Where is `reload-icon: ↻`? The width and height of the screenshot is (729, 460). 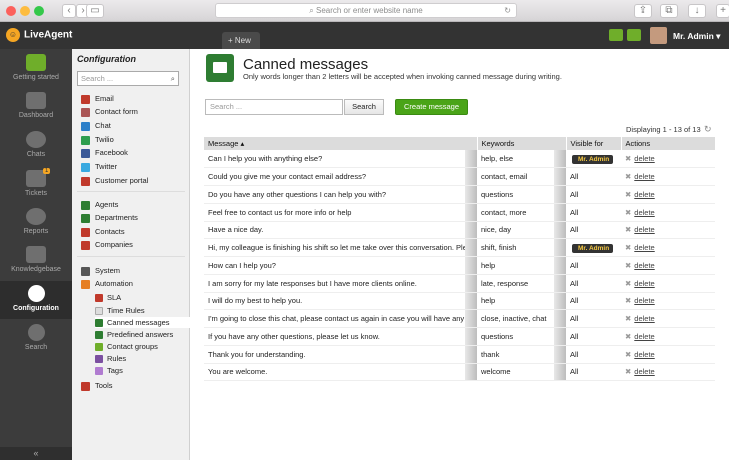
reload-icon: ↻ is located at coordinates (507, 10).